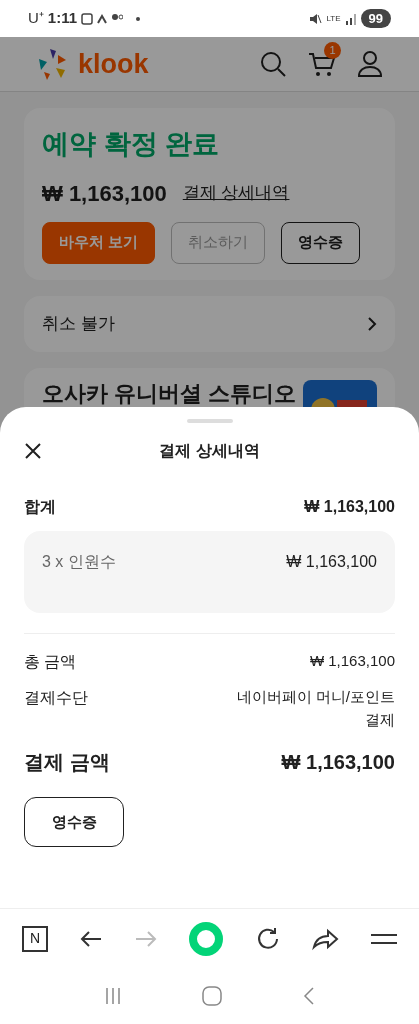 The image size is (419, 1024). I want to click on payment-amount-value: ₩ 1,163,100, so click(338, 762).